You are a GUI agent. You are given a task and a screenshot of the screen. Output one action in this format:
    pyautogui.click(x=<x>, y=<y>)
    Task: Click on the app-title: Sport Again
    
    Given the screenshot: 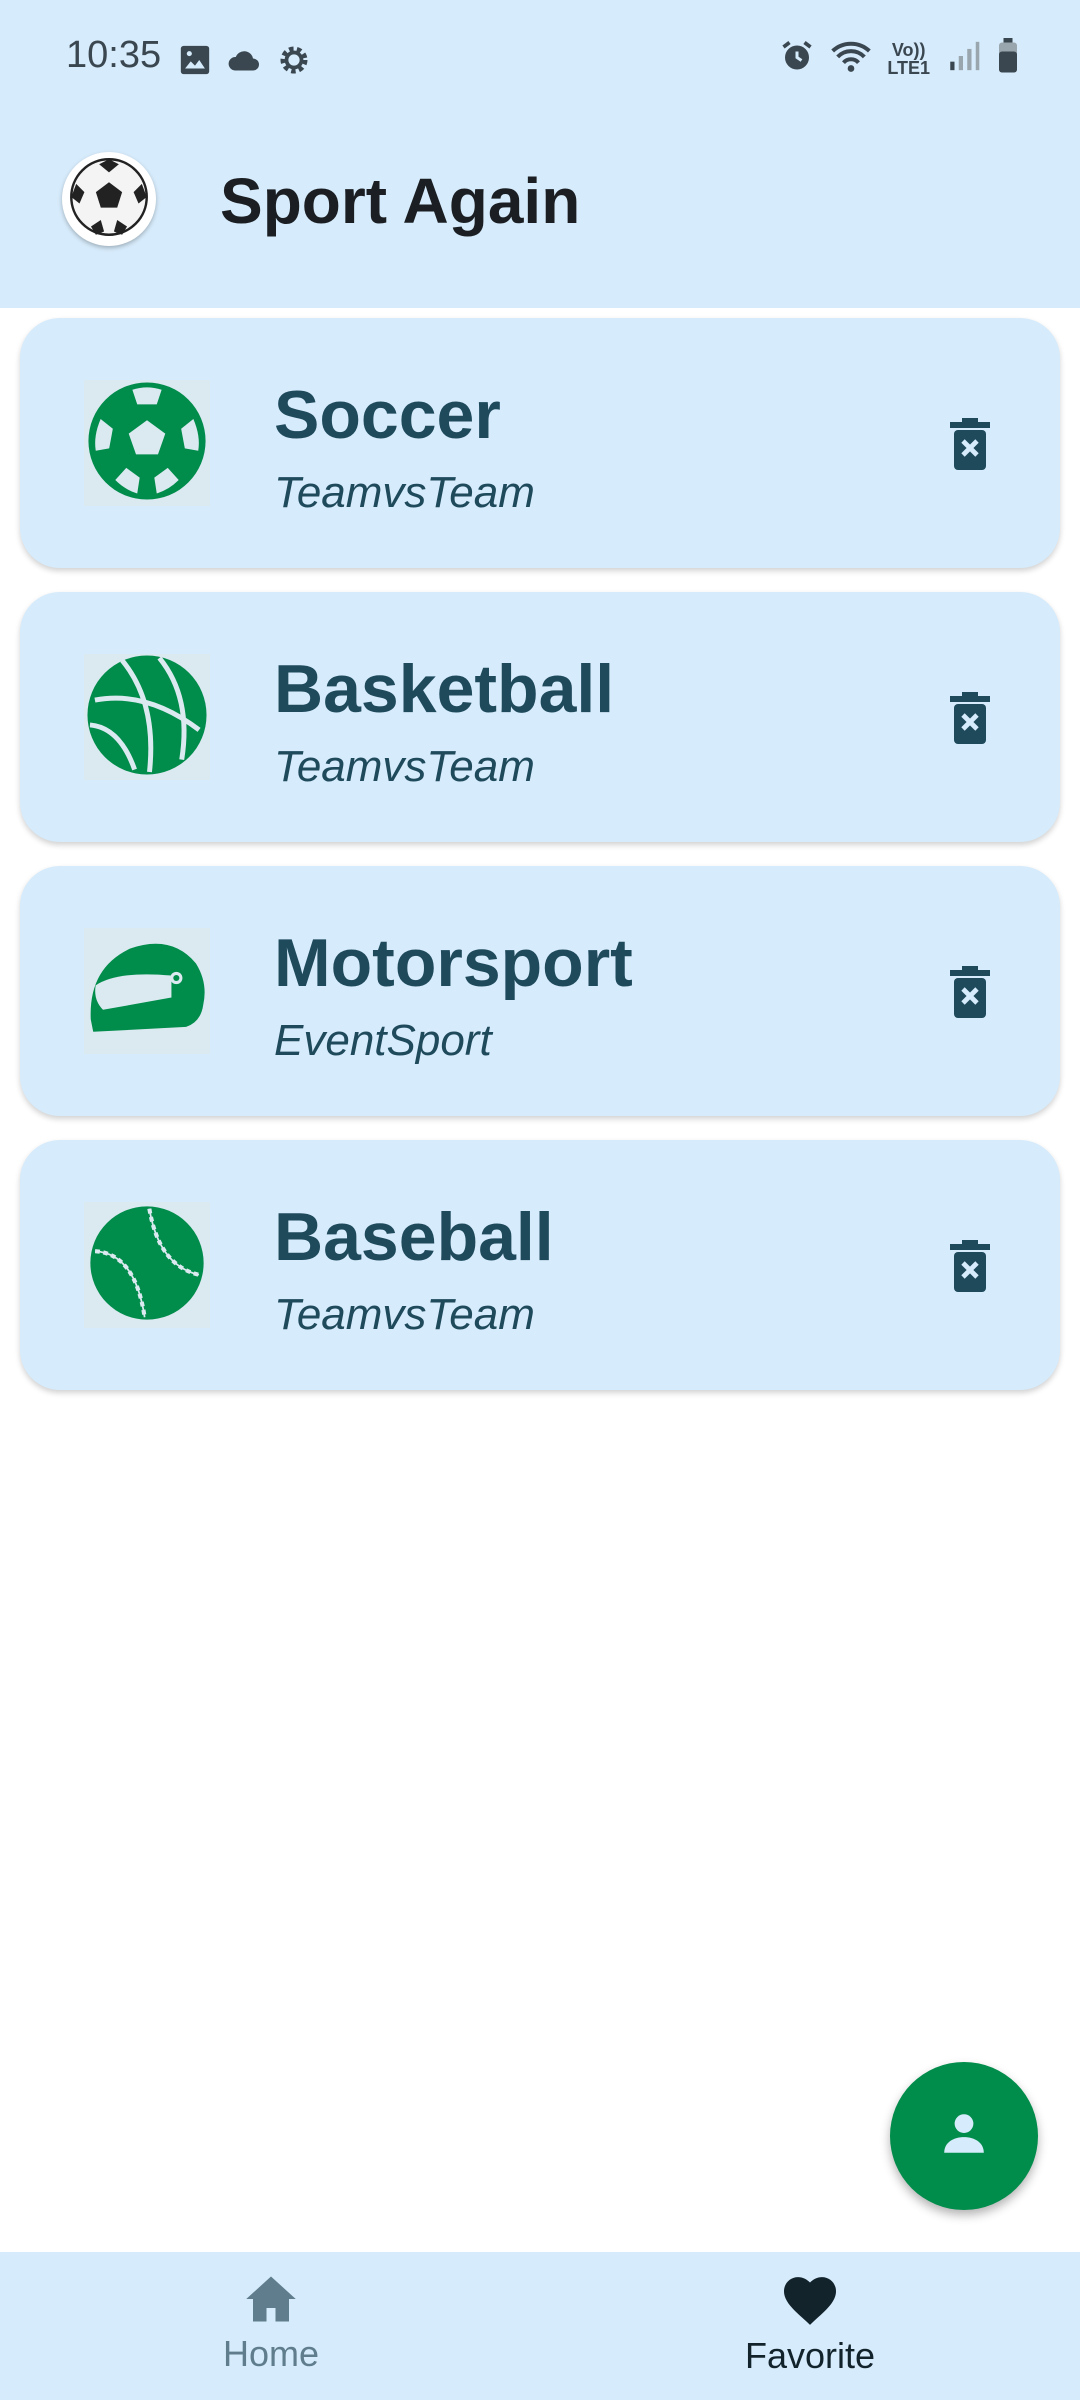 What is the action you would take?
    pyautogui.click(x=400, y=201)
    